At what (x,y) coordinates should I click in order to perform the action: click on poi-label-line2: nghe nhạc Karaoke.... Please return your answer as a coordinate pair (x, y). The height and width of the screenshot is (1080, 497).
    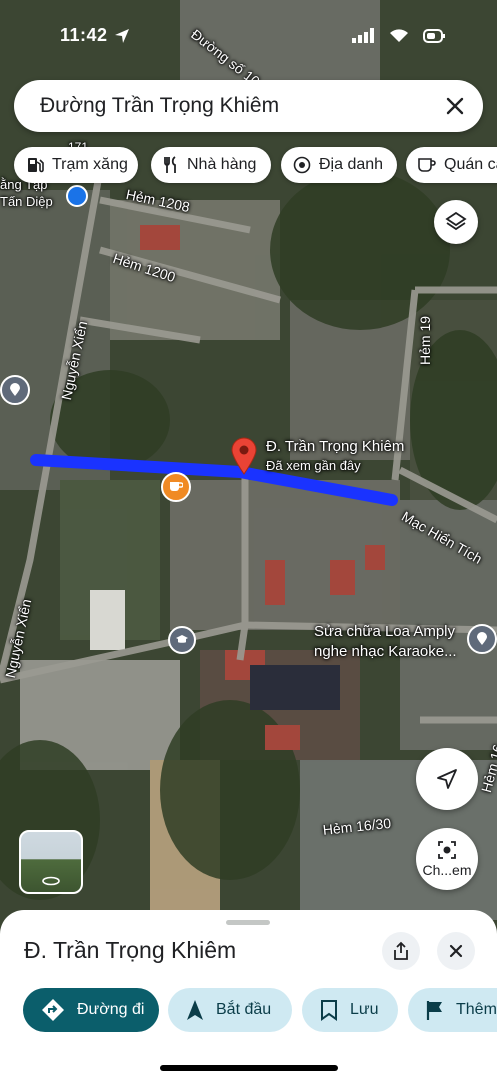
    Looking at the image, I should click on (385, 651).